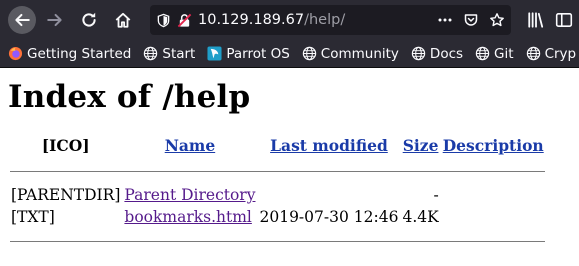  What do you see at coordinates (359, 53) in the screenshot?
I see `bookmark-label: Community` at bounding box center [359, 53].